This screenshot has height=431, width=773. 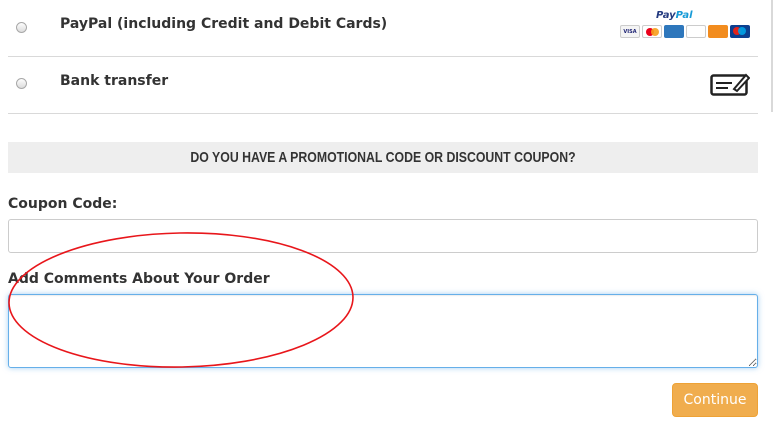 What do you see at coordinates (718, 31) in the screenshot?
I see `bank-card-icon` at bounding box center [718, 31].